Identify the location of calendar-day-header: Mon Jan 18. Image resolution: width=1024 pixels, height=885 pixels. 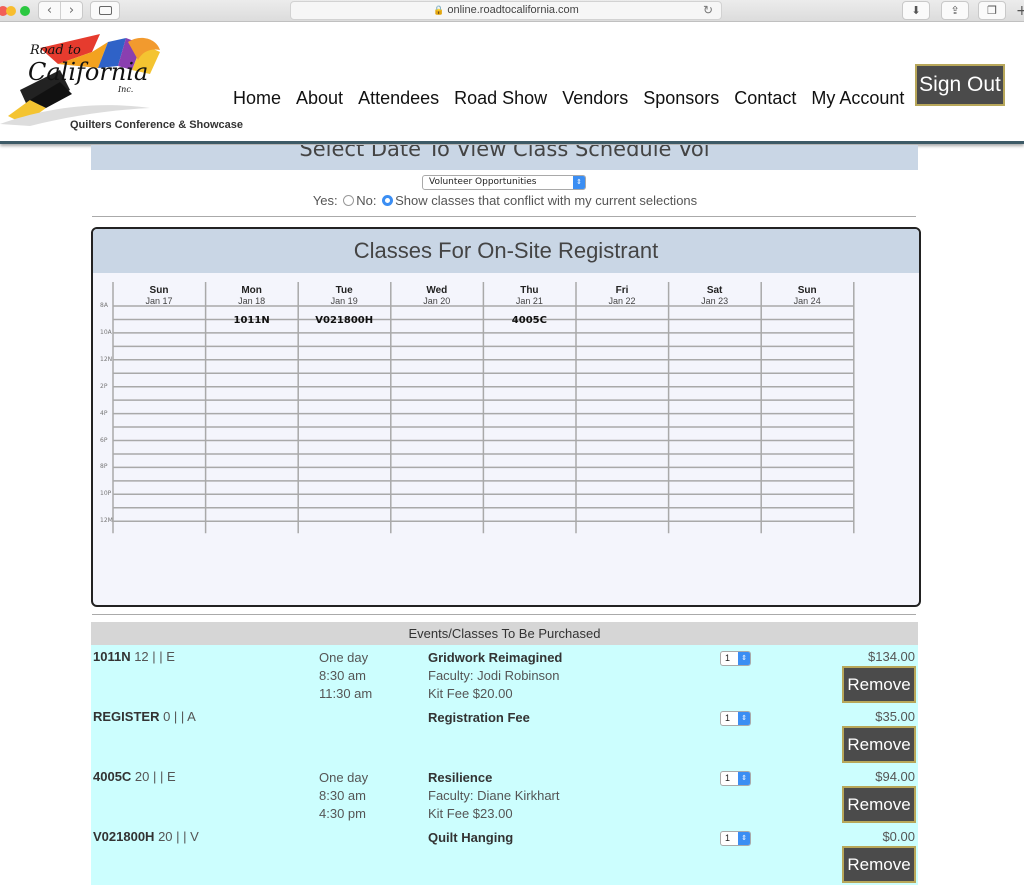
(252, 295).